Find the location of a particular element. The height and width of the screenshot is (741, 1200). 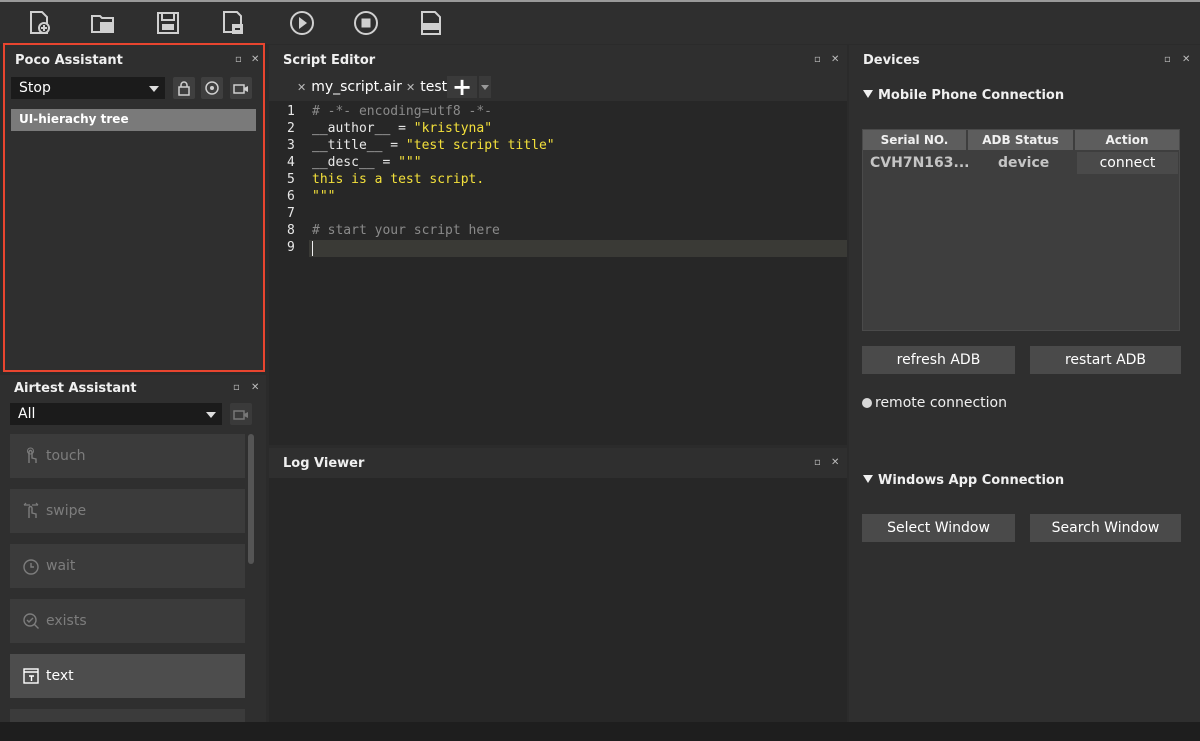

tab-label: my_script.air is located at coordinates (356, 87).